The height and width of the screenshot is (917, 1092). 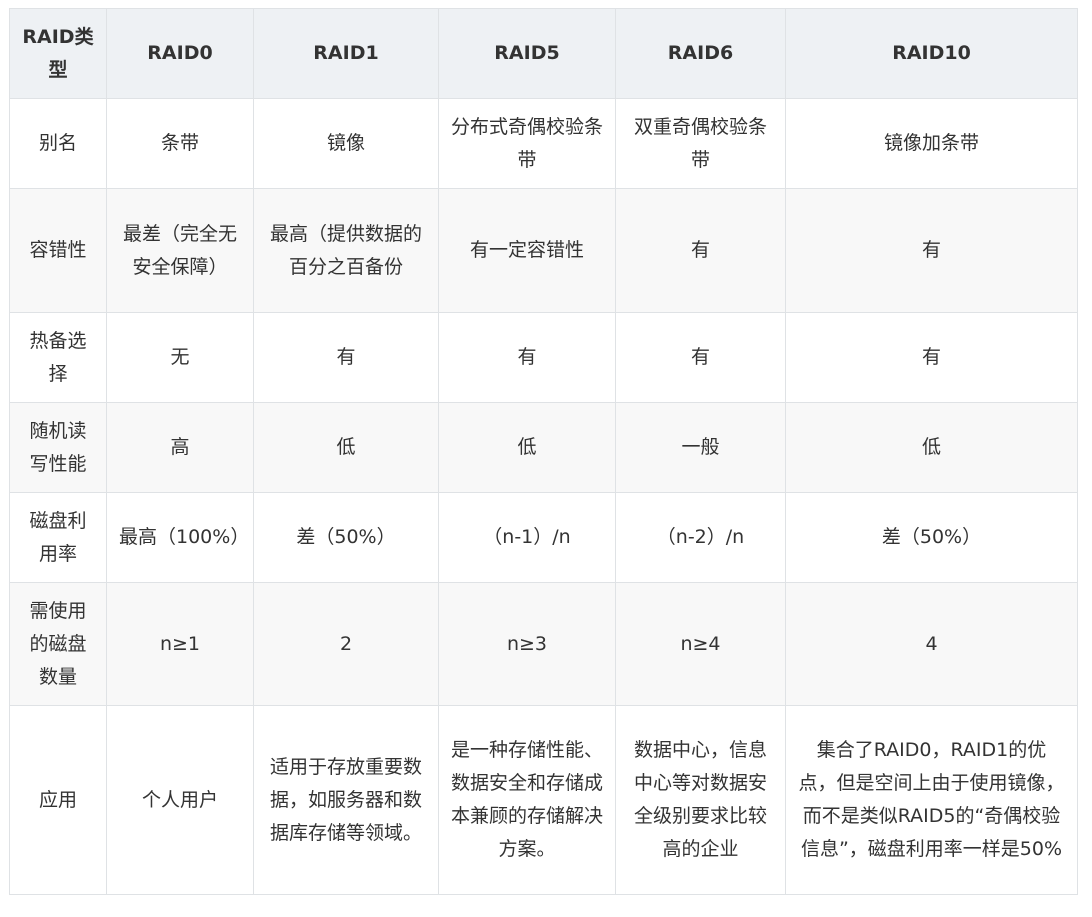 What do you see at coordinates (180, 53) in the screenshot?
I see `header-raid0: RAID0` at bounding box center [180, 53].